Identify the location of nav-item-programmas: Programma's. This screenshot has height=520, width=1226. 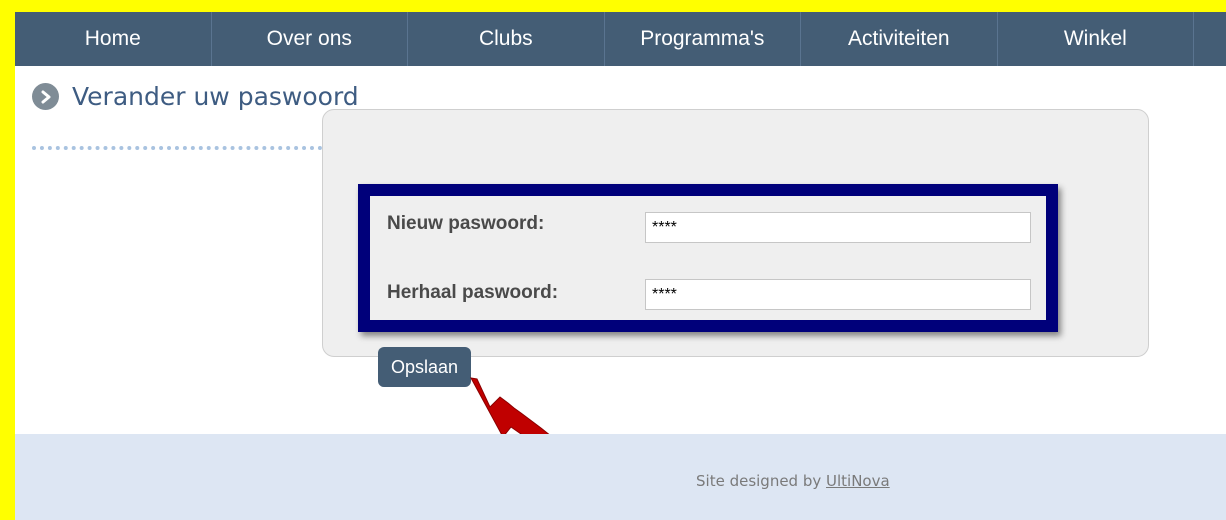
(703, 39).